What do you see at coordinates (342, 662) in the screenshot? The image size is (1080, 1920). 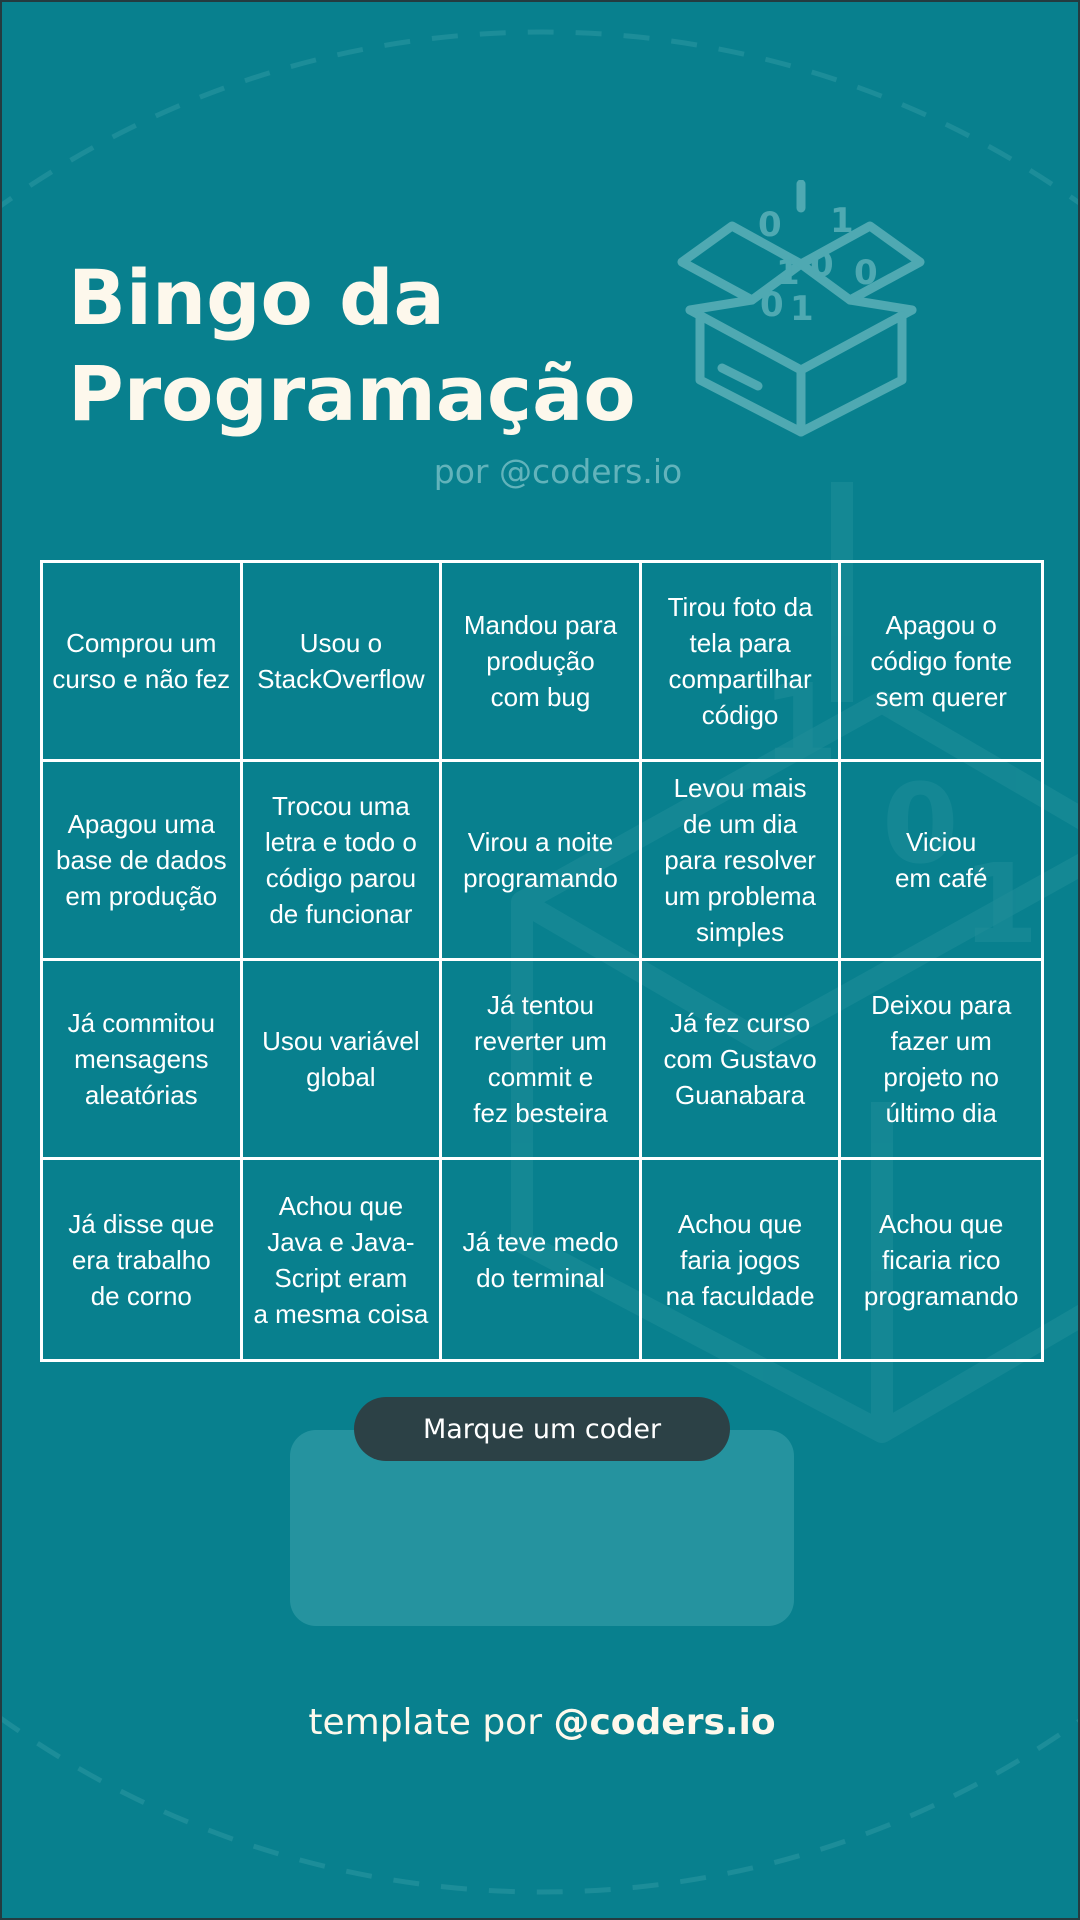 I see `bingo-cell: Usou o StackOverflow` at bounding box center [342, 662].